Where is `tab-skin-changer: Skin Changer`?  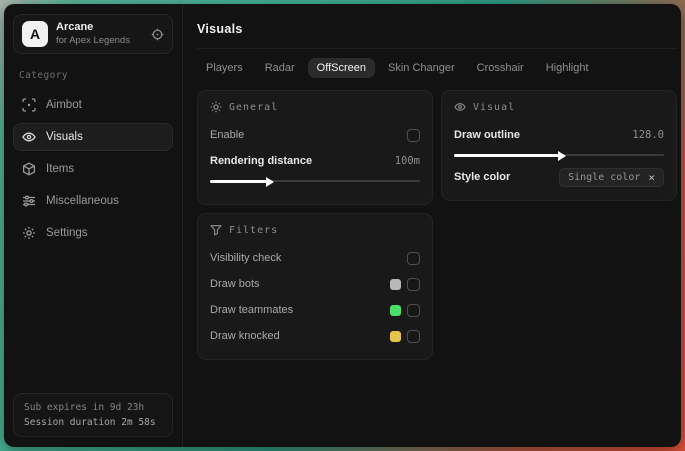 tab-skin-changer: Skin Changer is located at coordinates (421, 68).